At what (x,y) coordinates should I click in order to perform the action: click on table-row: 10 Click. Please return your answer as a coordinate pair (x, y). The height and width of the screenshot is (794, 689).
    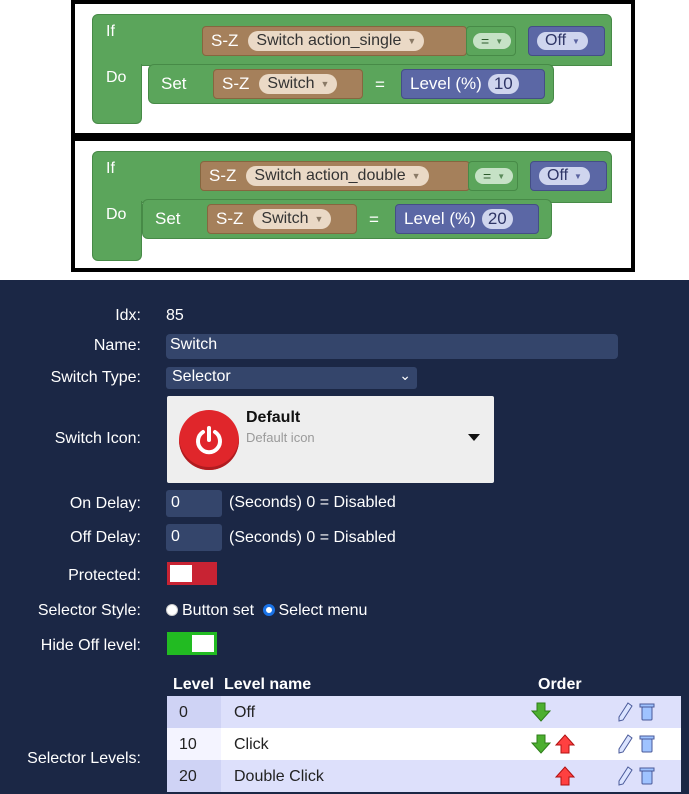
    Looking at the image, I should click on (424, 744).